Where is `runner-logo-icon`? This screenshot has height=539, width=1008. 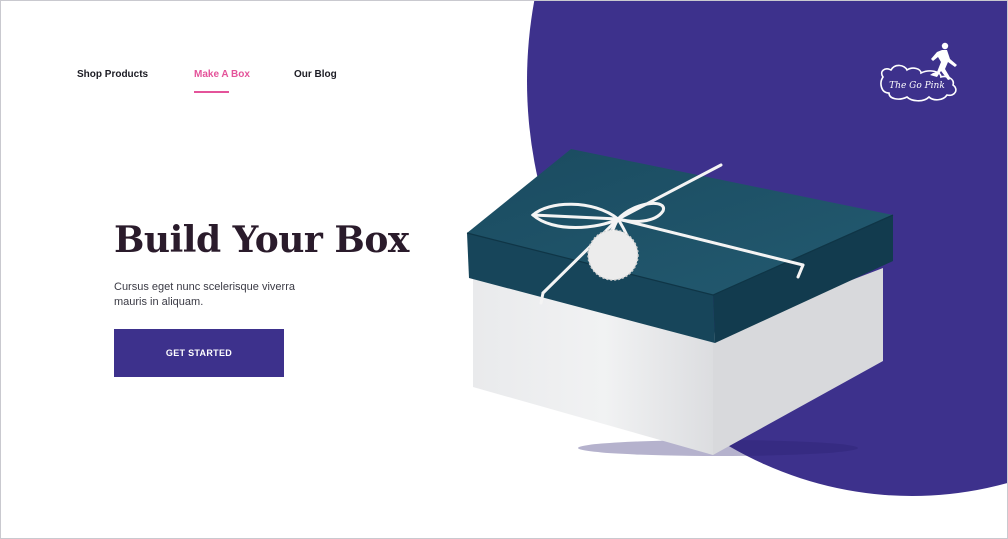
runner-logo-icon is located at coordinates (943, 61).